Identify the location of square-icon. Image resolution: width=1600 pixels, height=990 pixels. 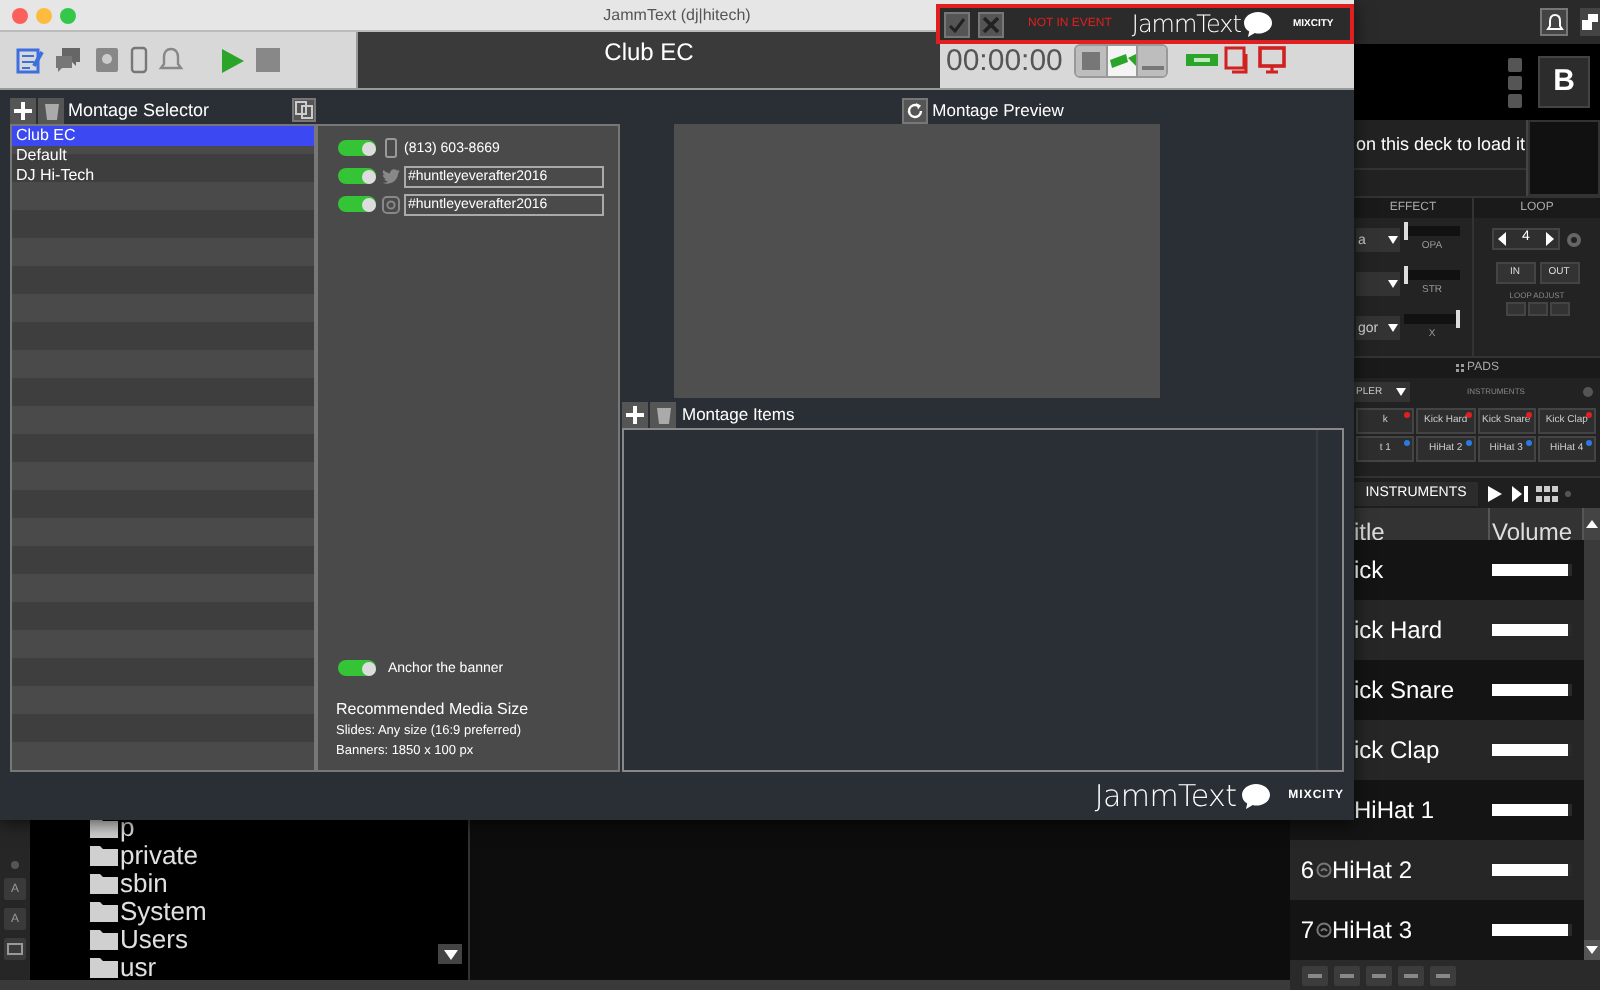
(1091, 60).